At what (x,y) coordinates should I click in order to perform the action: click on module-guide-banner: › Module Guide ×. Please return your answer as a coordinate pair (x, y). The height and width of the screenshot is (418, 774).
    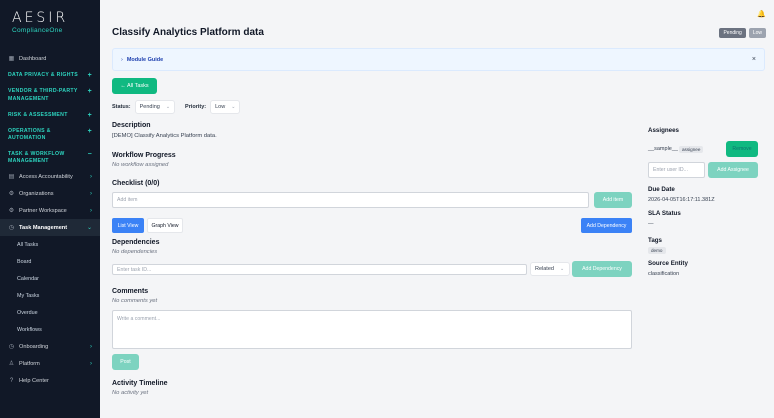
    Looking at the image, I should click on (438, 59).